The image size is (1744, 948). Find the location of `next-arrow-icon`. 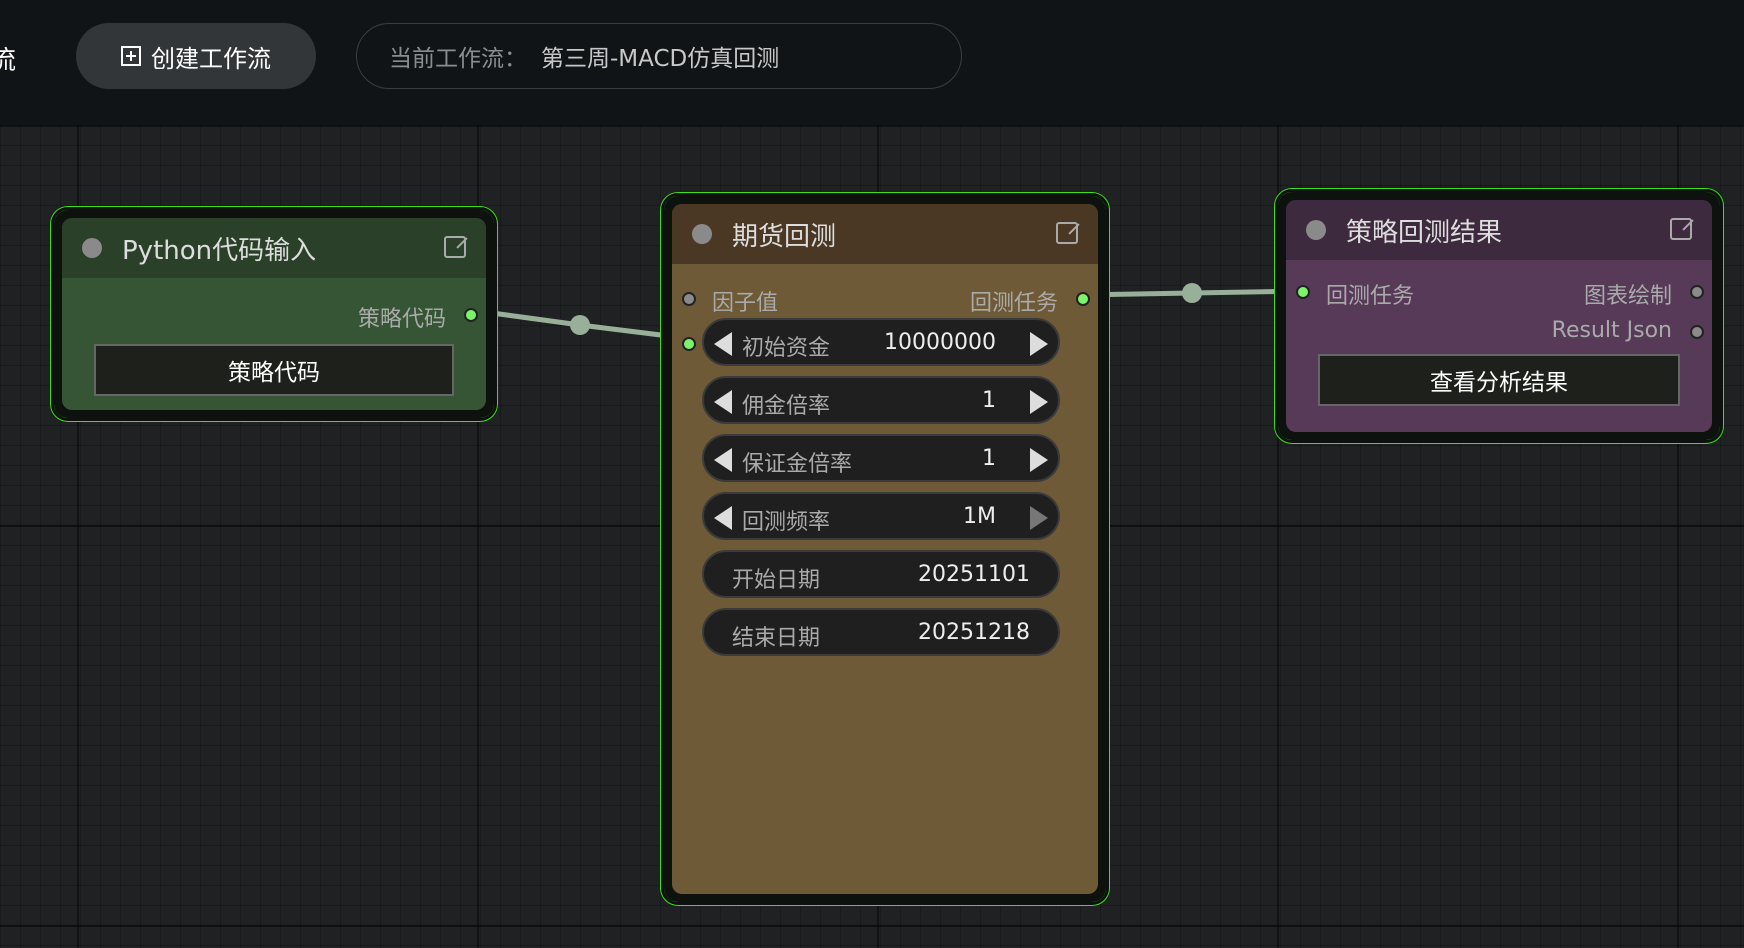

next-arrow-icon is located at coordinates (1039, 518).